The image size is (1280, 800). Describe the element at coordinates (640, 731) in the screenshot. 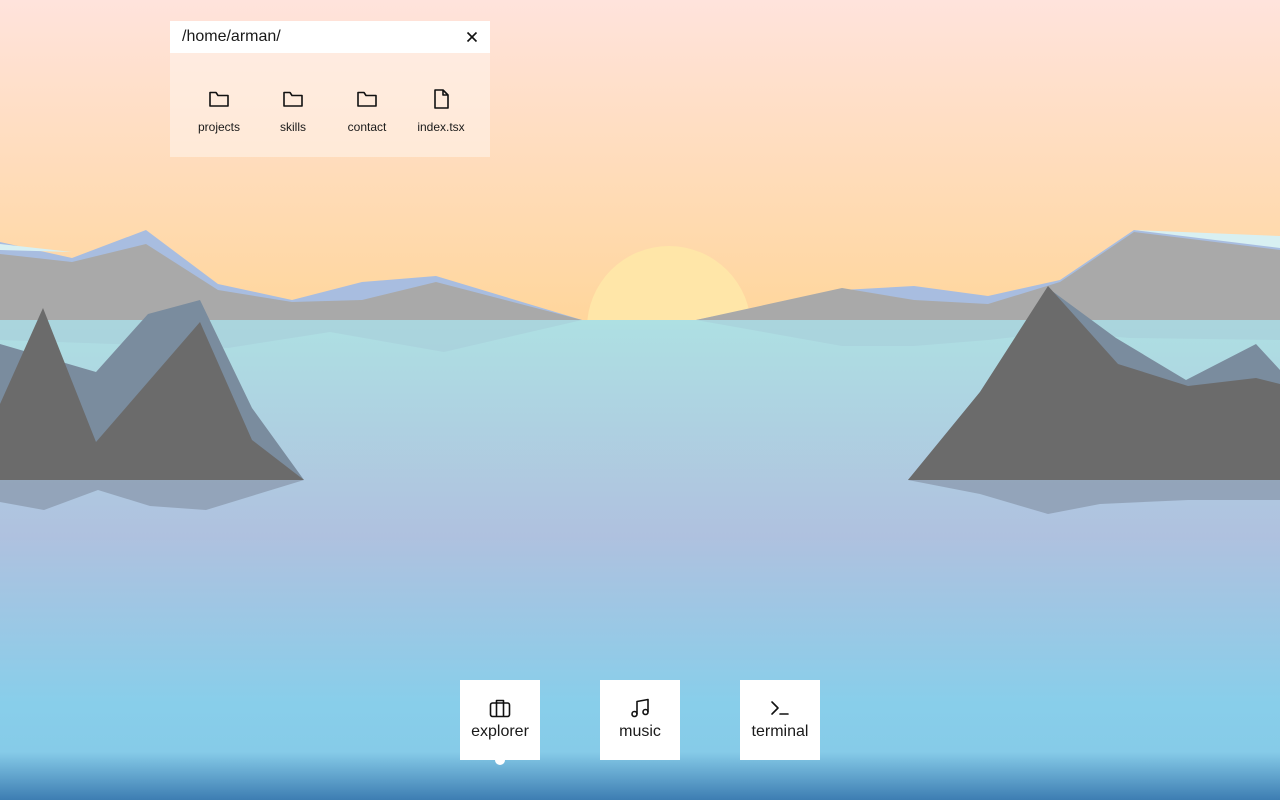

I see `dock-item-label: music` at that location.